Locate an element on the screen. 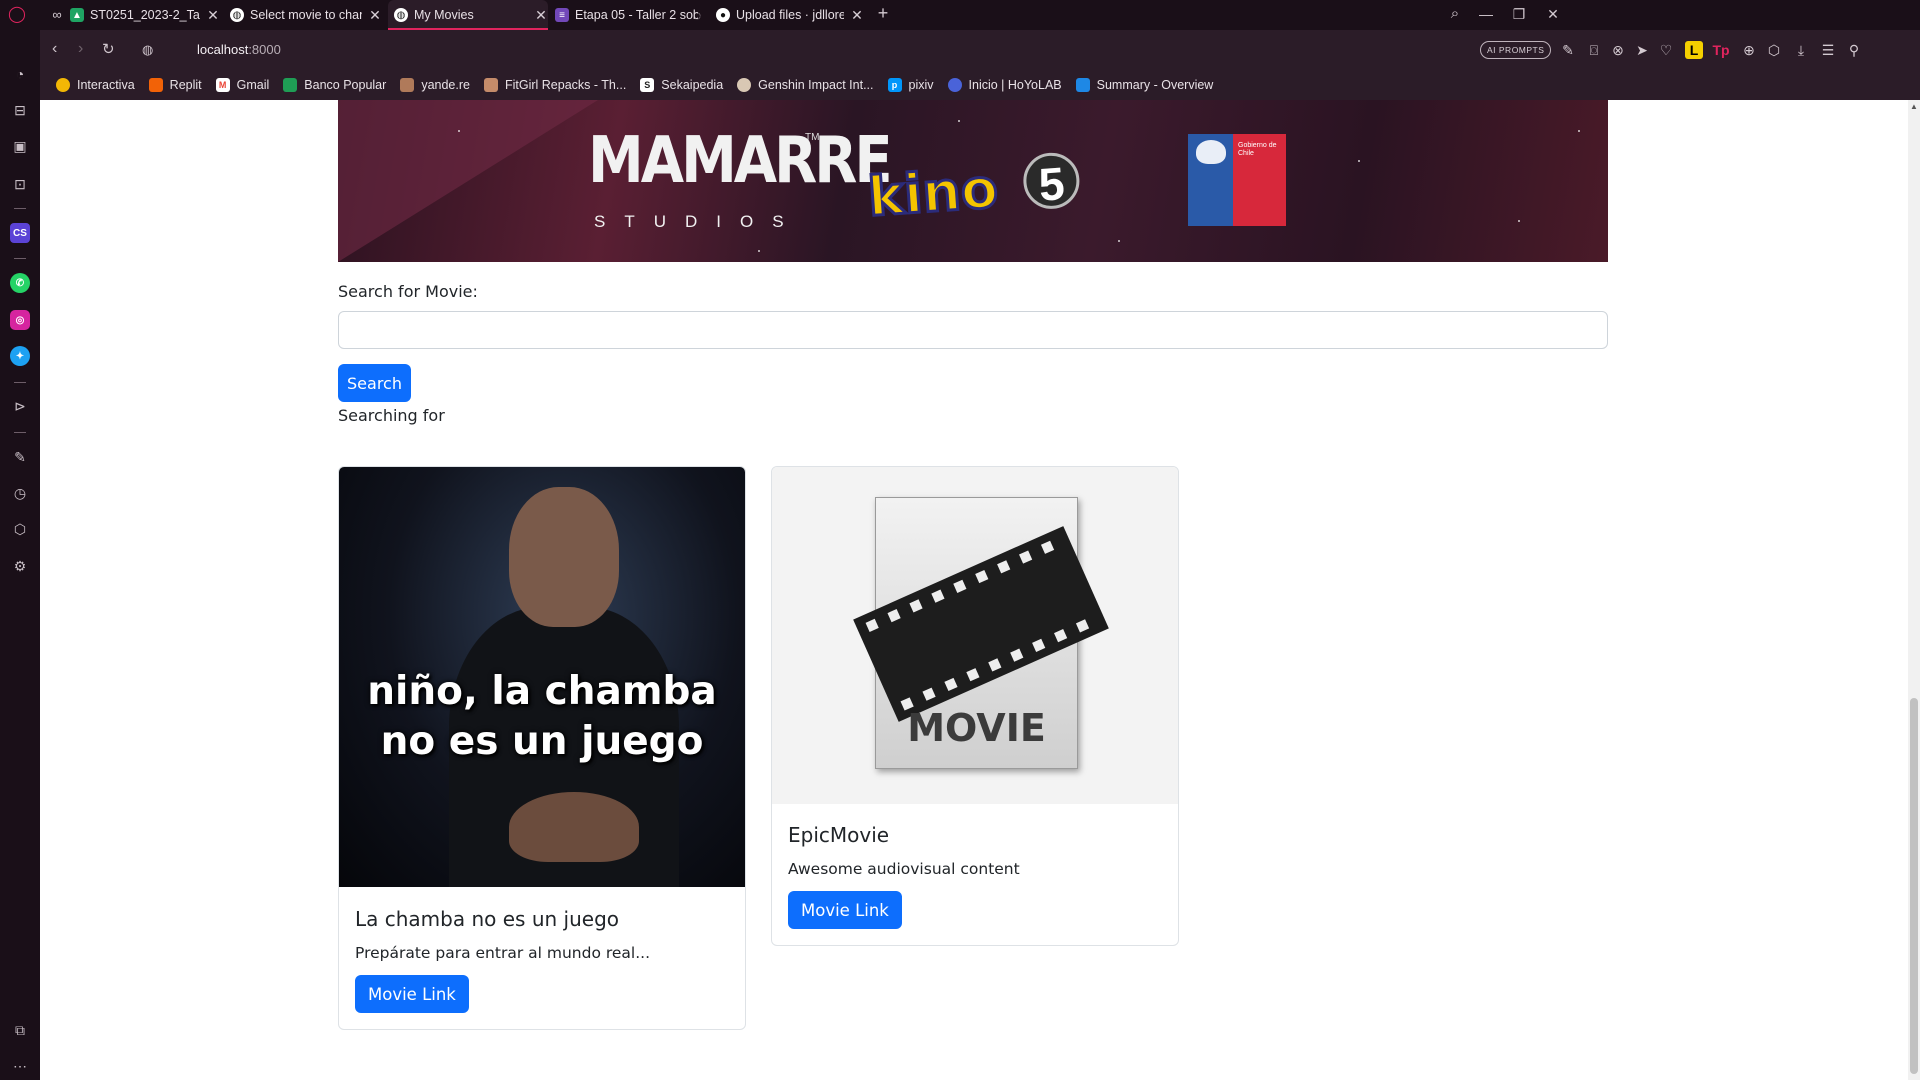 The image size is (1920, 1080). search-tabs-icon: ⌕ is located at coordinates (1455, 14).